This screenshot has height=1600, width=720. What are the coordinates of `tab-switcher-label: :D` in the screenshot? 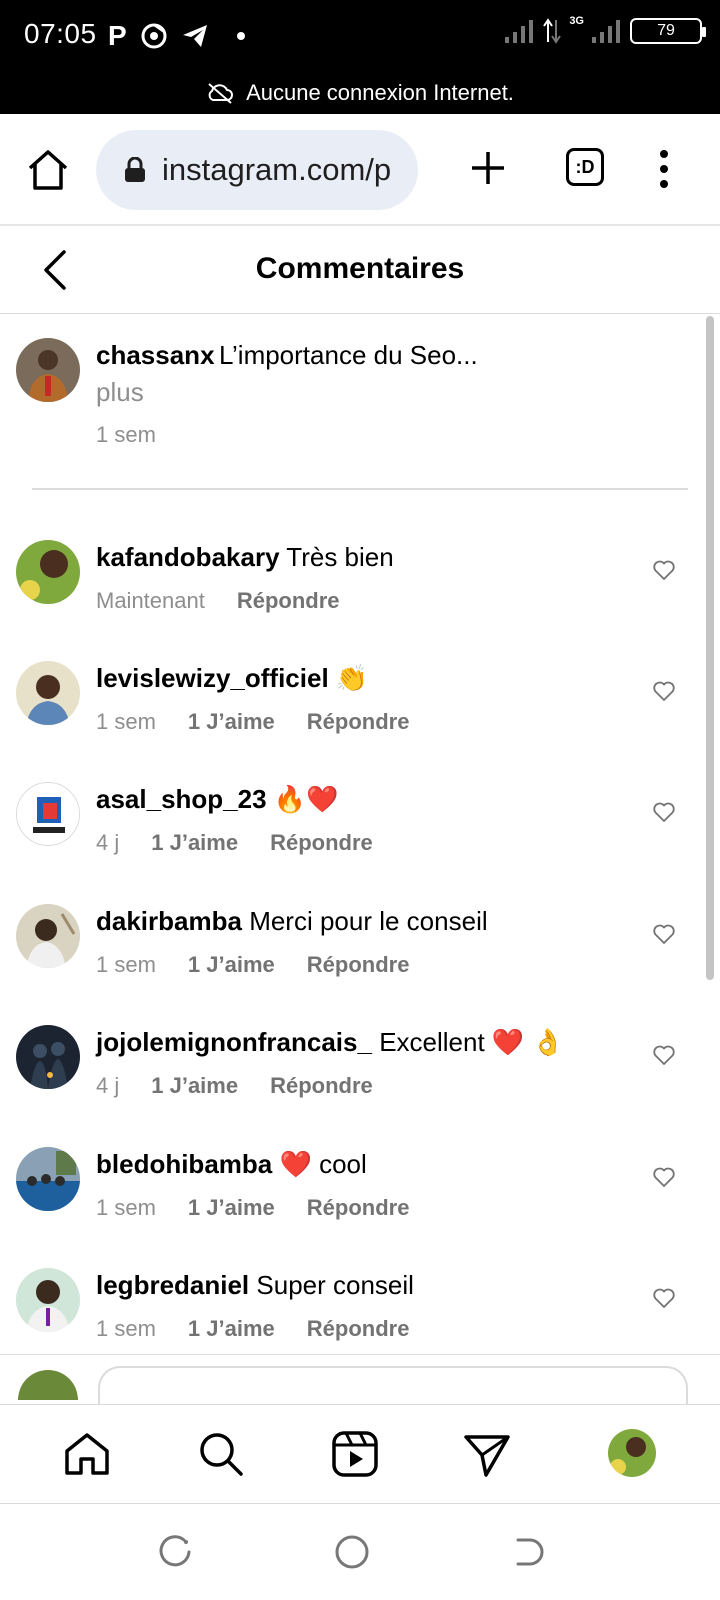 It's located at (585, 166).